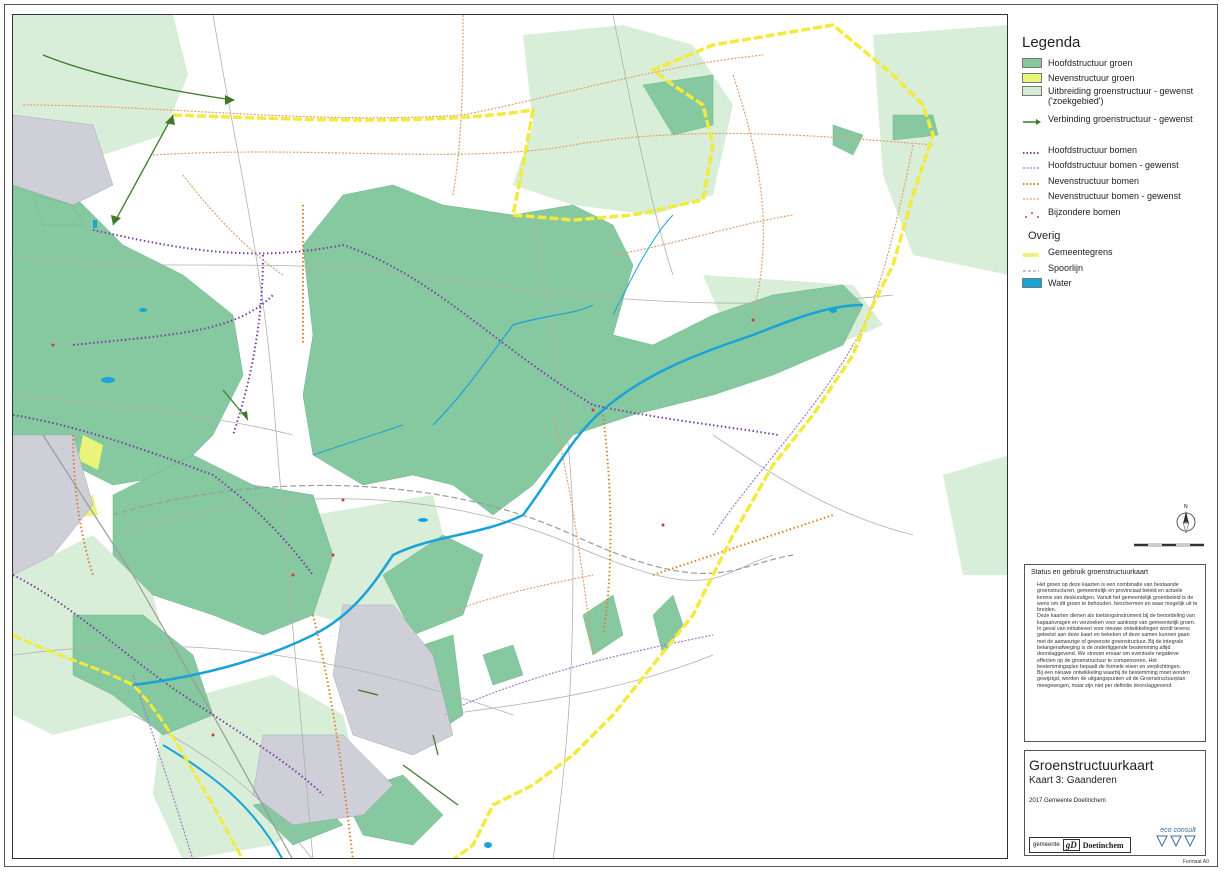 Image resolution: width=1224 pixels, height=873 pixels. What do you see at coordinates (1066, 267) in the screenshot?
I see `legend-item-label: Spoorlijn` at bounding box center [1066, 267].